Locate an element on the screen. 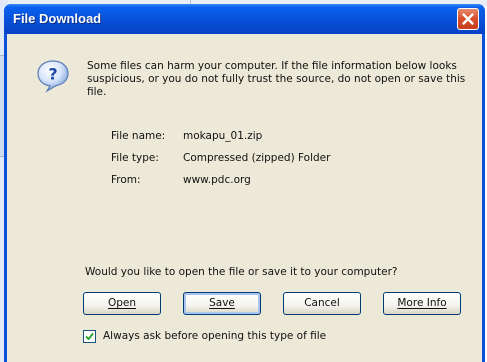 This screenshot has height=362, width=487. save-button-label: Save is located at coordinates (222, 303).